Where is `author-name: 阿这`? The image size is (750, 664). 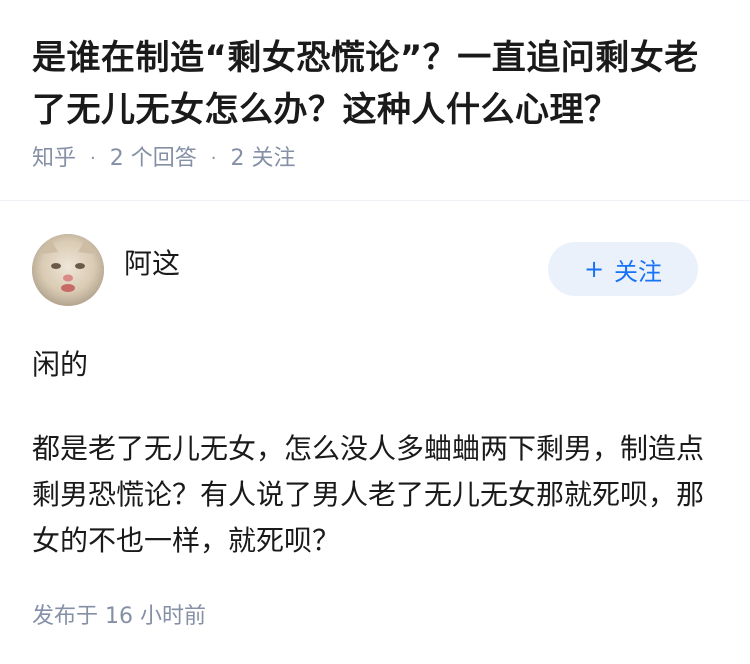
author-name: 阿这 is located at coordinates (152, 255).